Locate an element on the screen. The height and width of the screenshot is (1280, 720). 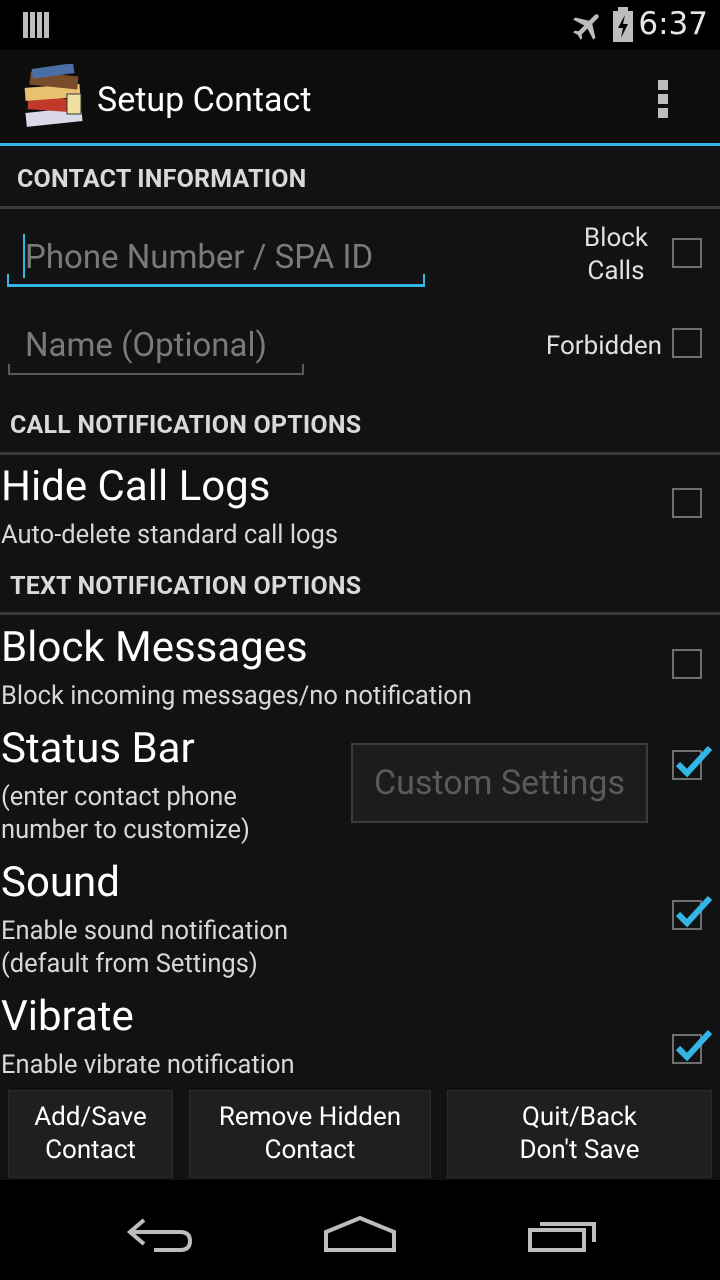
forbidden-checkbox is located at coordinates (687, 343).